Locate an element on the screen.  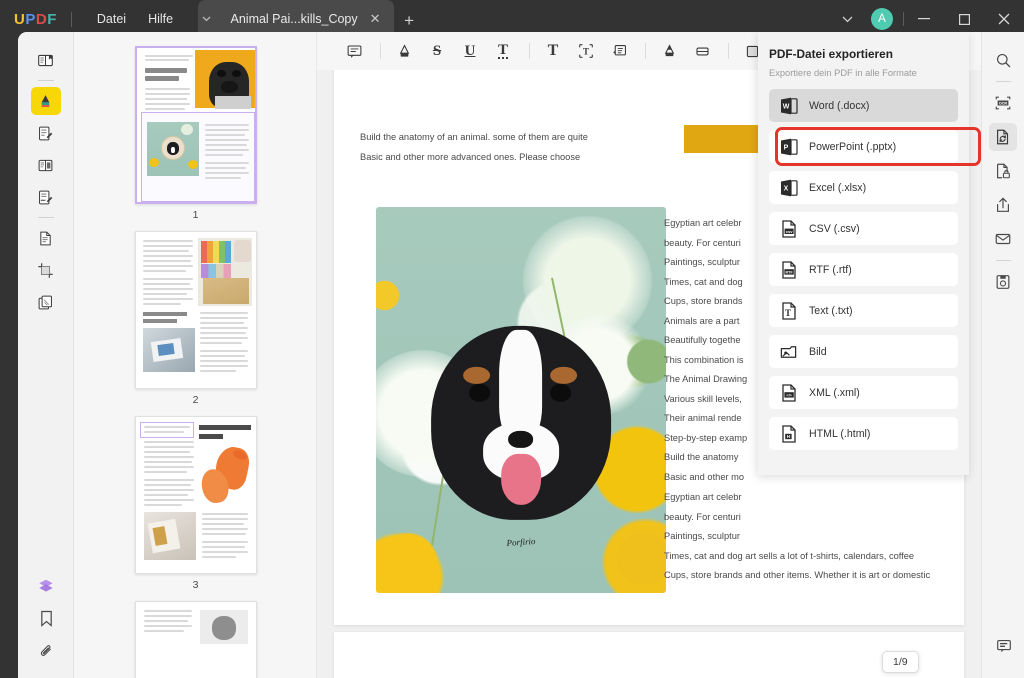
ocr-icon: OCR is located at coordinates (1003, 103).